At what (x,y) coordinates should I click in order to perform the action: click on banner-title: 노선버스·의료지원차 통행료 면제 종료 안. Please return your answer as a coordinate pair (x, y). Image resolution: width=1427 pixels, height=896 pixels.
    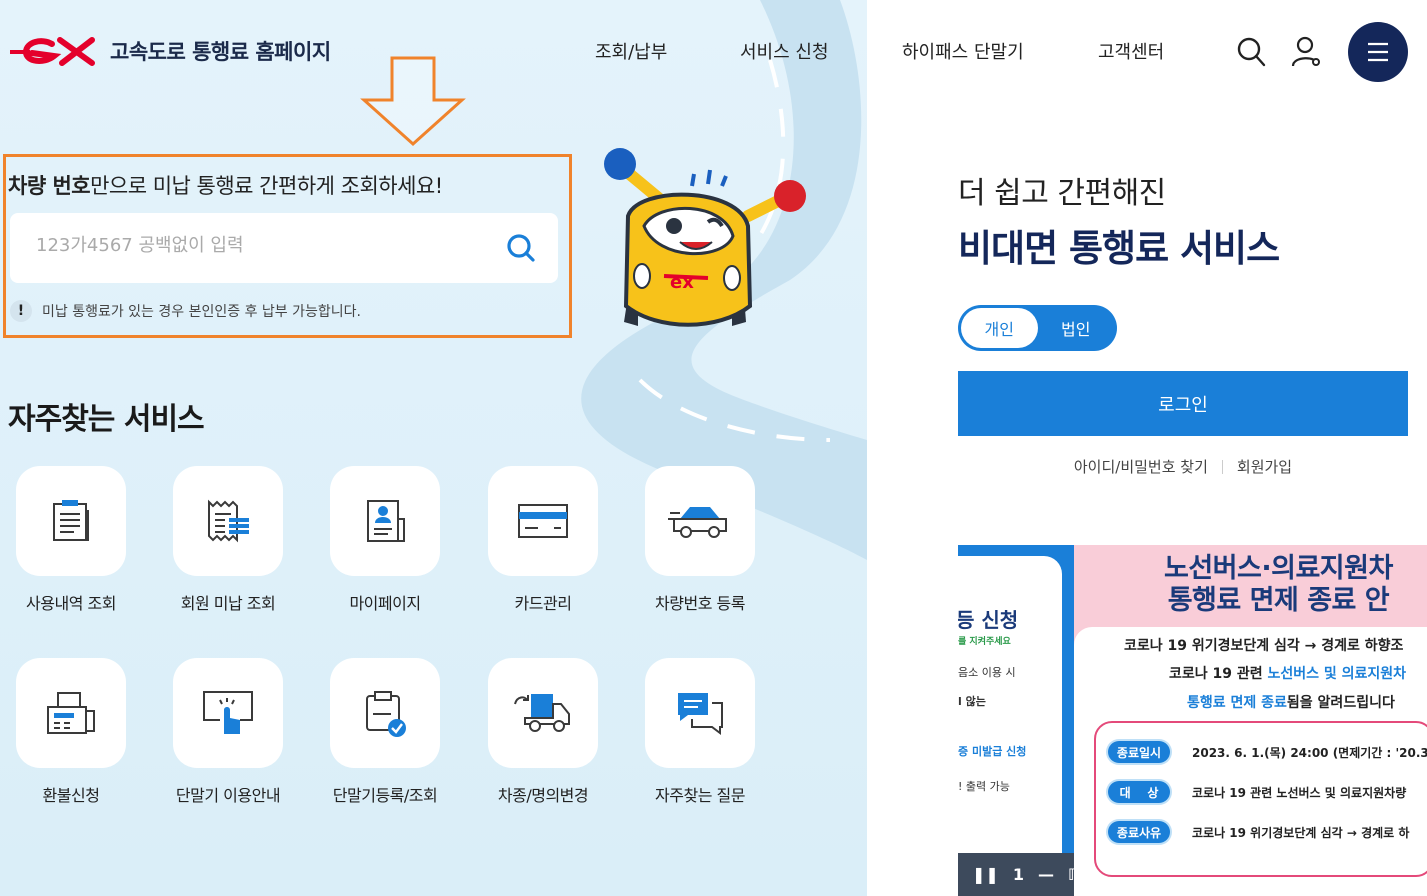
    Looking at the image, I should click on (1278, 585).